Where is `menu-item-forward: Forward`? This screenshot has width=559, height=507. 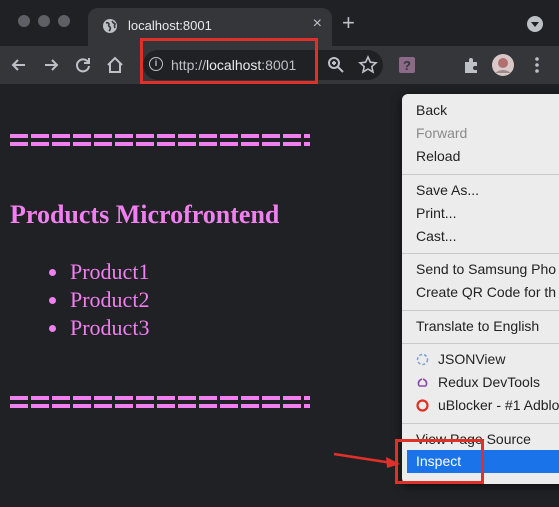
menu-item-forward: Forward is located at coordinates (442, 133).